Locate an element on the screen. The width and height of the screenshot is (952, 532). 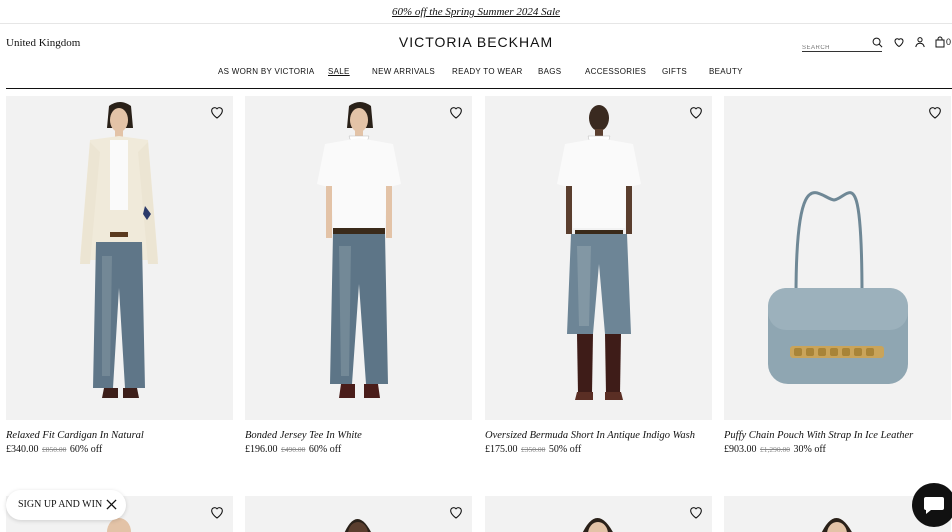
chat-button is located at coordinates (932, 505).